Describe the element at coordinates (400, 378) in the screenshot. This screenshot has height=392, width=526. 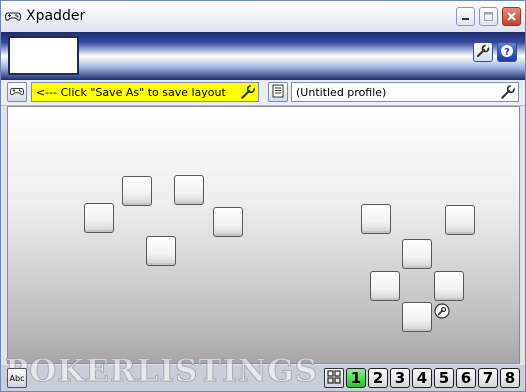
I see `set-button-3: 3` at that location.